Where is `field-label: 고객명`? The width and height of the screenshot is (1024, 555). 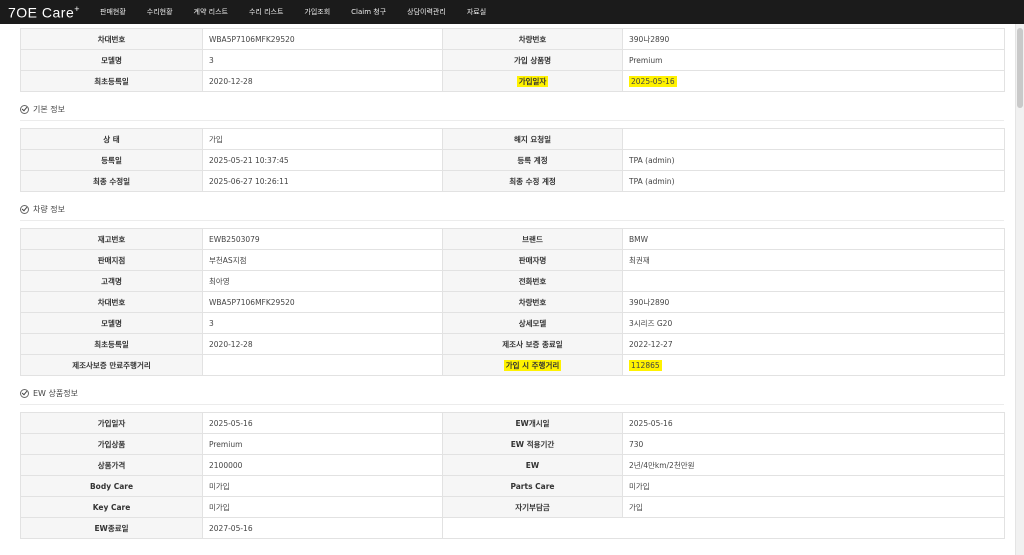 field-label: 고객명 is located at coordinates (111, 281).